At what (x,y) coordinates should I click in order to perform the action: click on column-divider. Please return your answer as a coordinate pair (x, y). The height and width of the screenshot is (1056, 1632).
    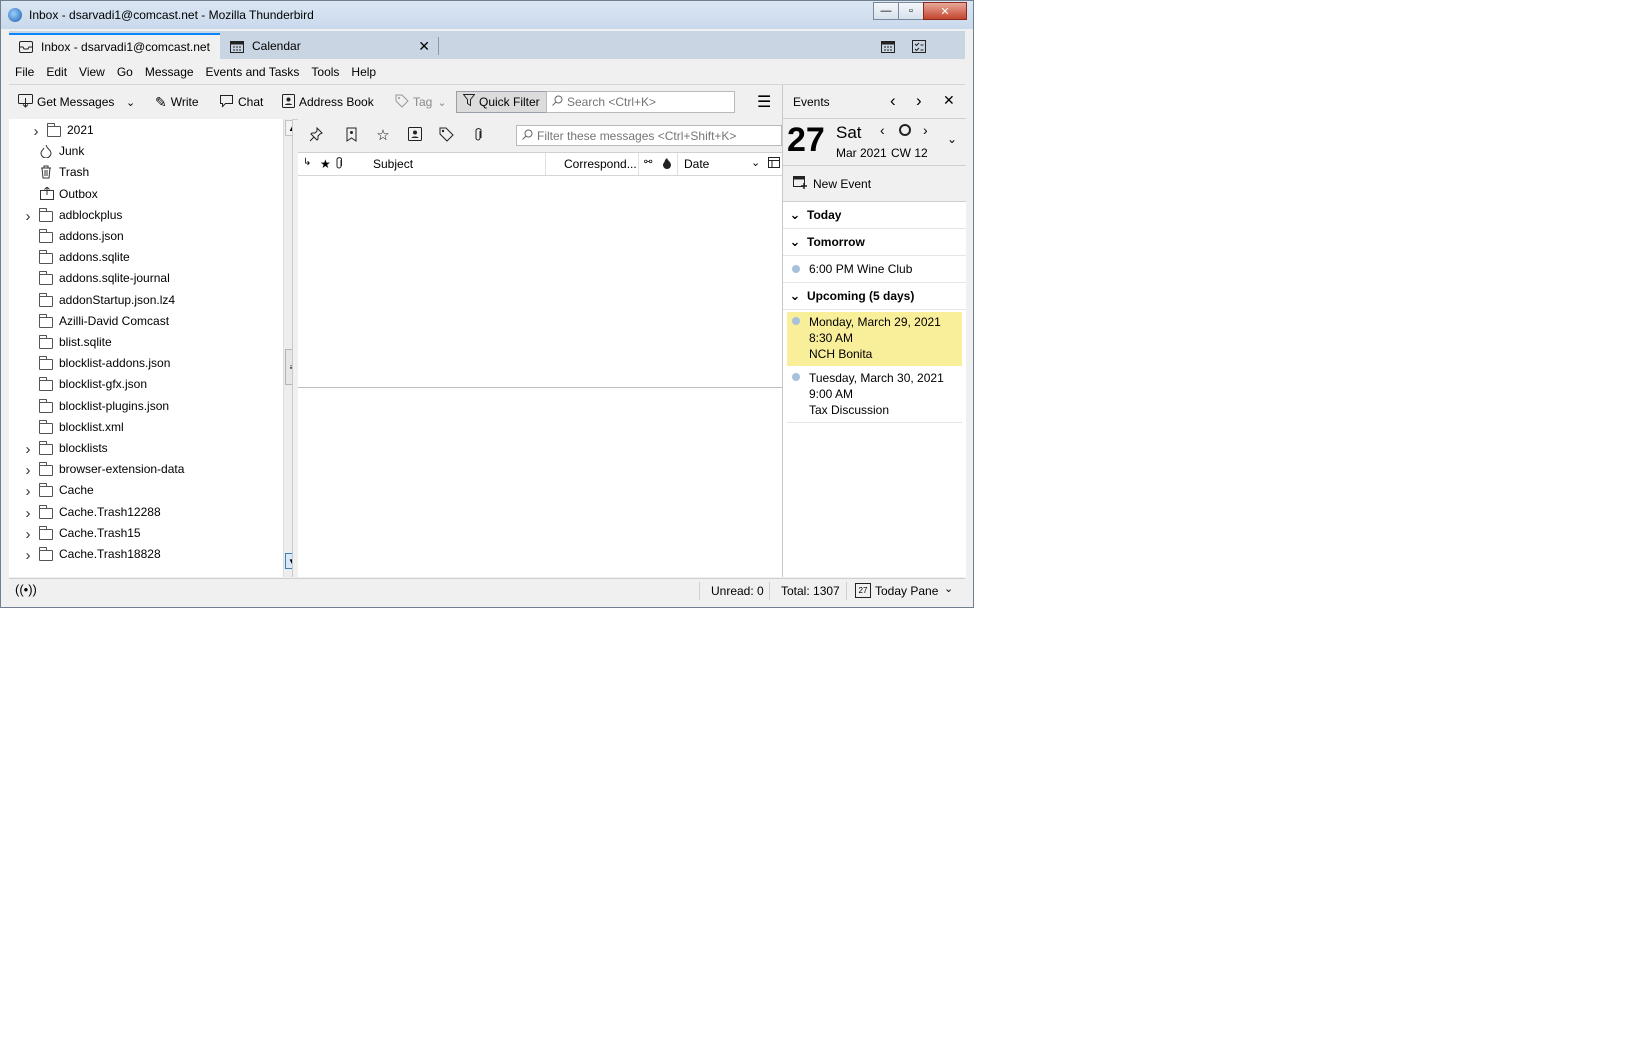
    Looking at the image, I should click on (545, 164).